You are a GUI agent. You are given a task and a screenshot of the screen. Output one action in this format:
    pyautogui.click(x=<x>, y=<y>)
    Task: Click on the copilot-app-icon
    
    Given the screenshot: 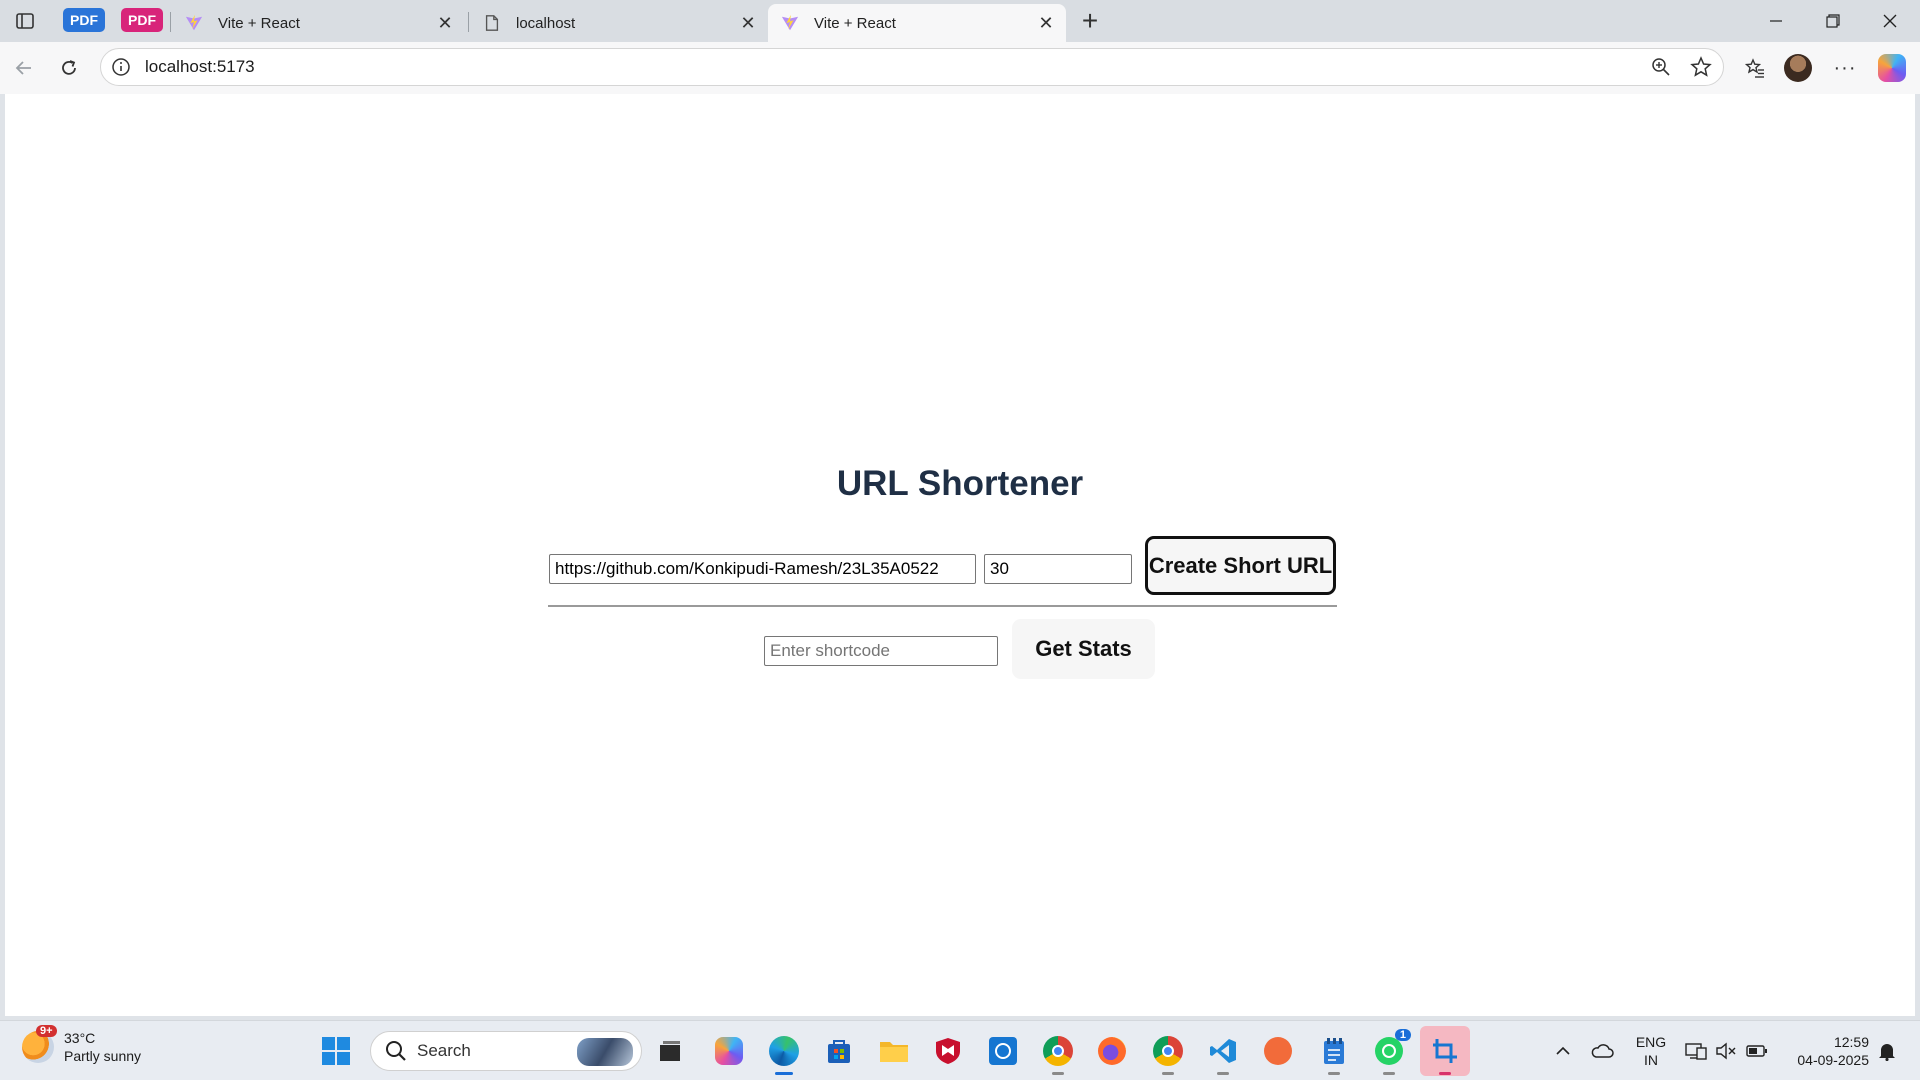 What is the action you would take?
    pyautogui.click(x=729, y=1051)
    